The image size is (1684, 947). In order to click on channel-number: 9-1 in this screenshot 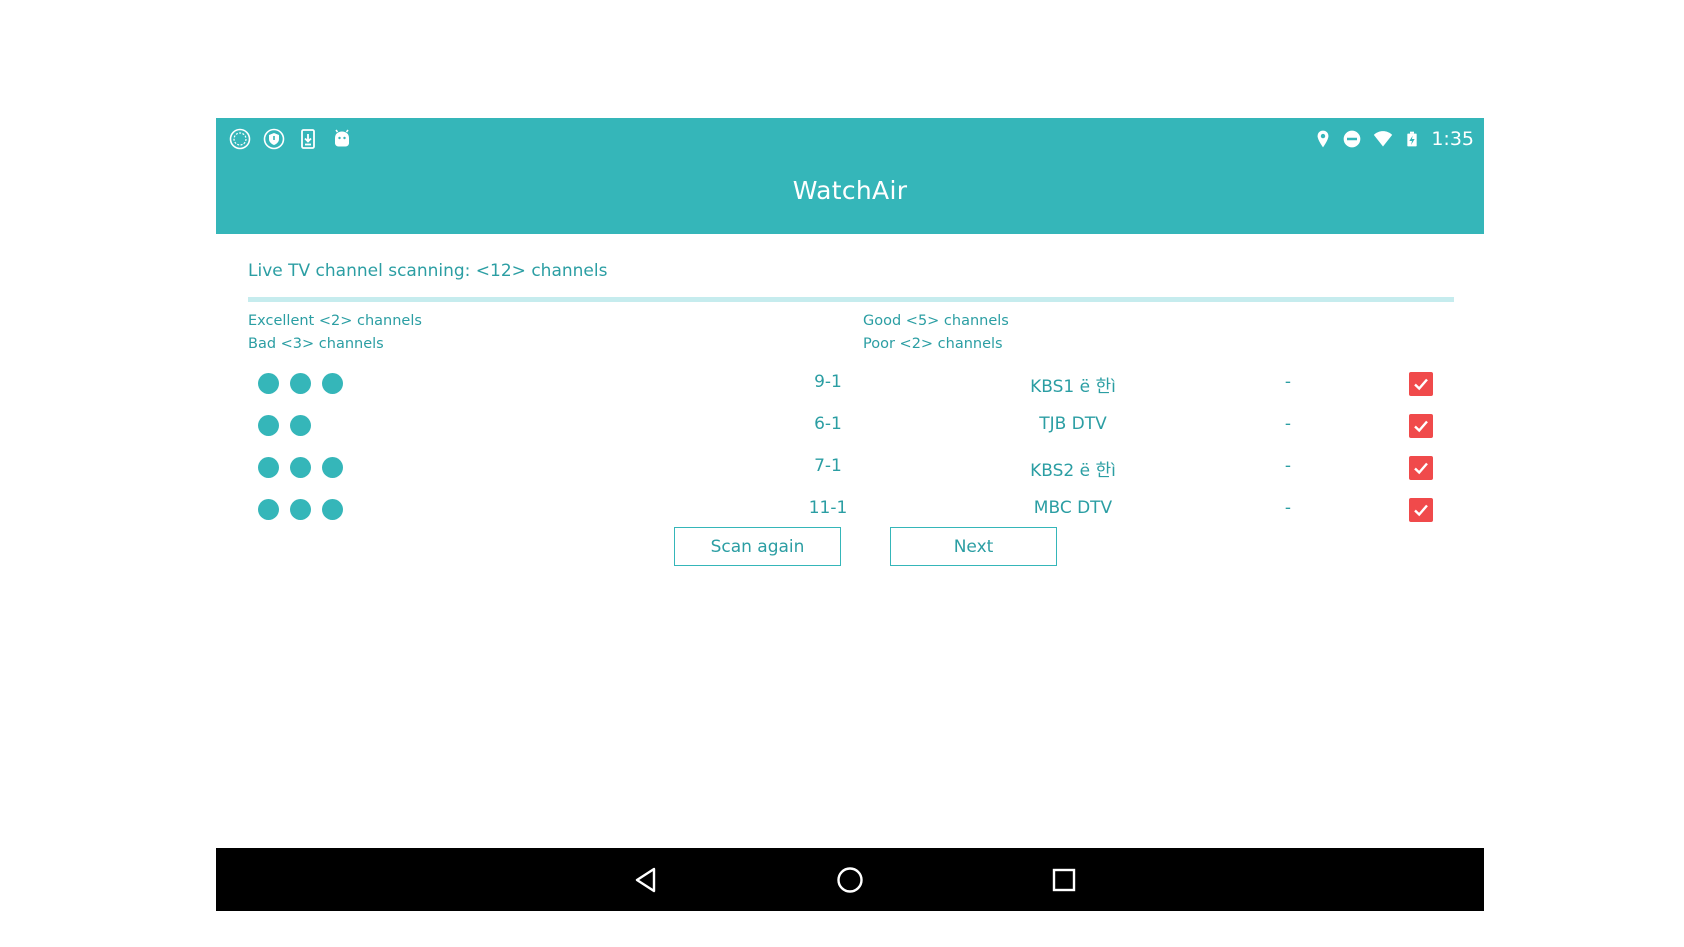, I will do `click(828, 382)`.